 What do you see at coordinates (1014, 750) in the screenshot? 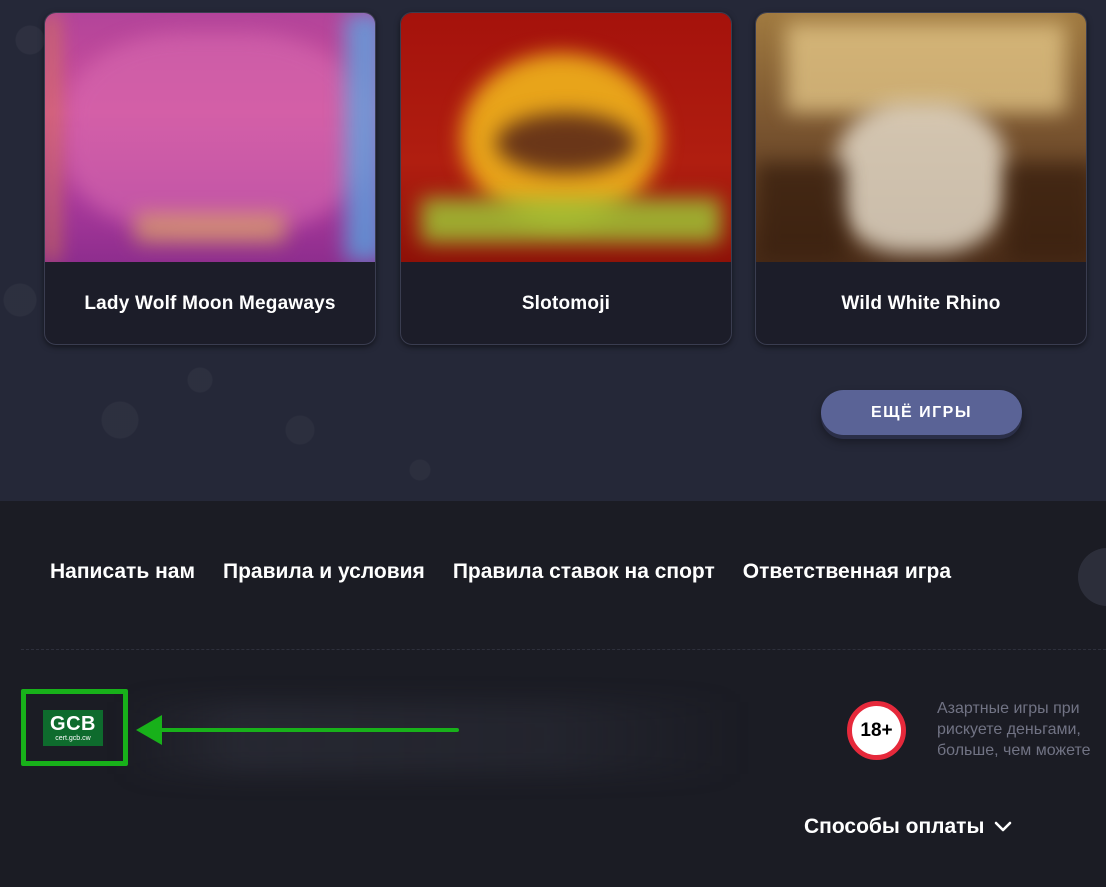
I see `disclaimer-line: больше, чем можете` at bounding box center [1014, 750].